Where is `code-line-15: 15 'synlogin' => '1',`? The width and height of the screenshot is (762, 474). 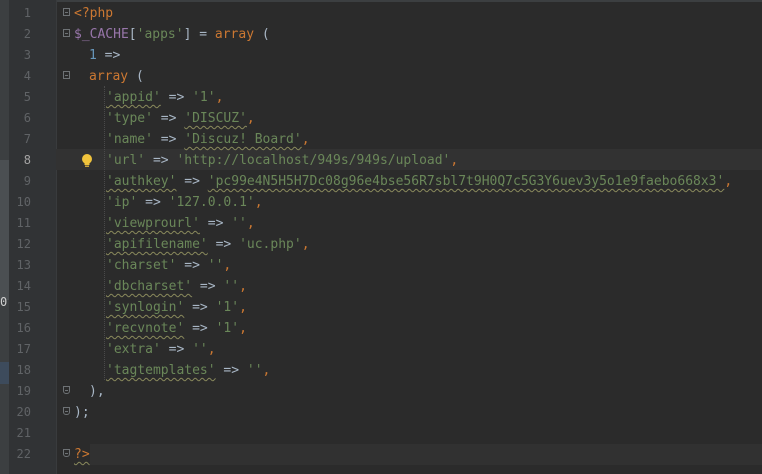 code-line-15: 15 'synlogin' => '1', is located at coordinates (381, 307).